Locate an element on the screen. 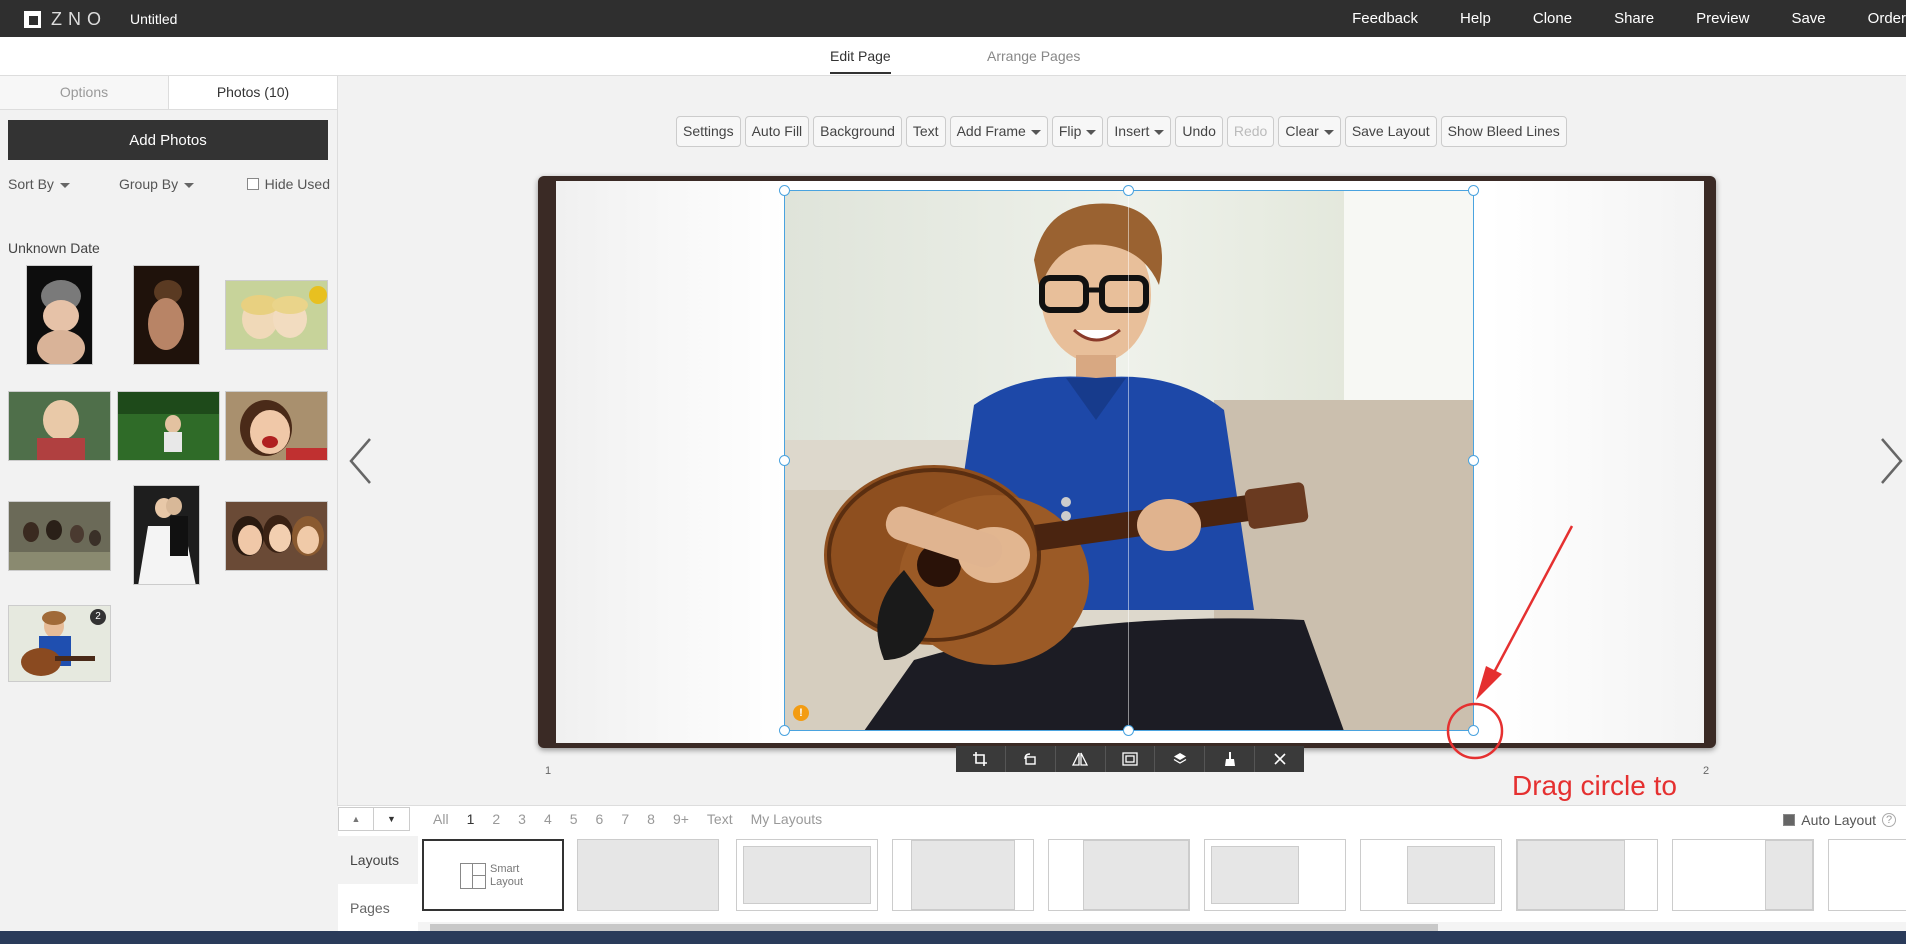 The width and height of the screenshot is (1906, 944). auto-layout-label: Auto Layout is located at coordinates (1838, 820).